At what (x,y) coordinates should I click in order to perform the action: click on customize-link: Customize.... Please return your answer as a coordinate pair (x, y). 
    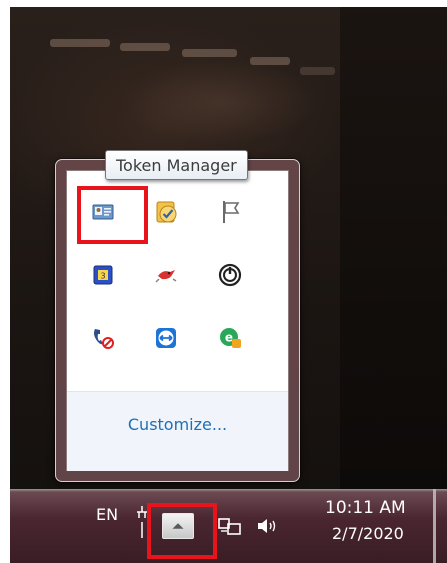
    Looking at the image, I should click on (177, 424).